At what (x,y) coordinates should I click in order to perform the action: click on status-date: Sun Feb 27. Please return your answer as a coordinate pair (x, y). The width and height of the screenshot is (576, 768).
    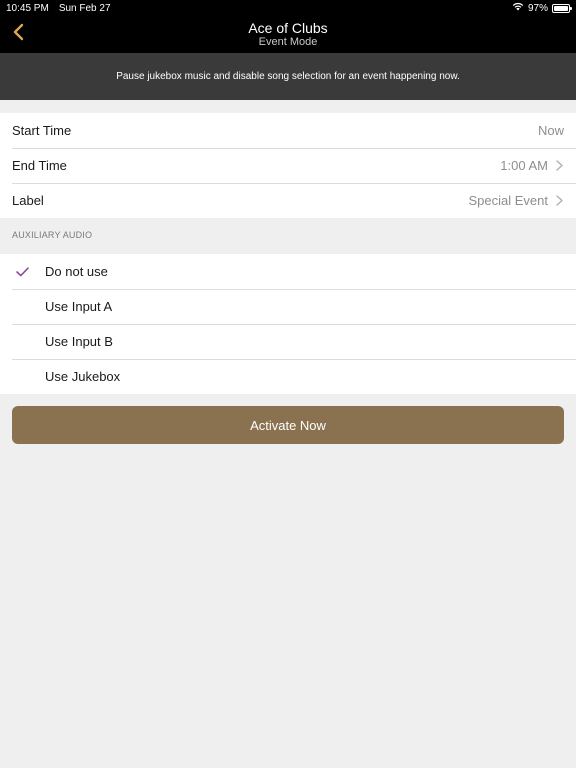
    Looking at the image, I should click on (84, 8).